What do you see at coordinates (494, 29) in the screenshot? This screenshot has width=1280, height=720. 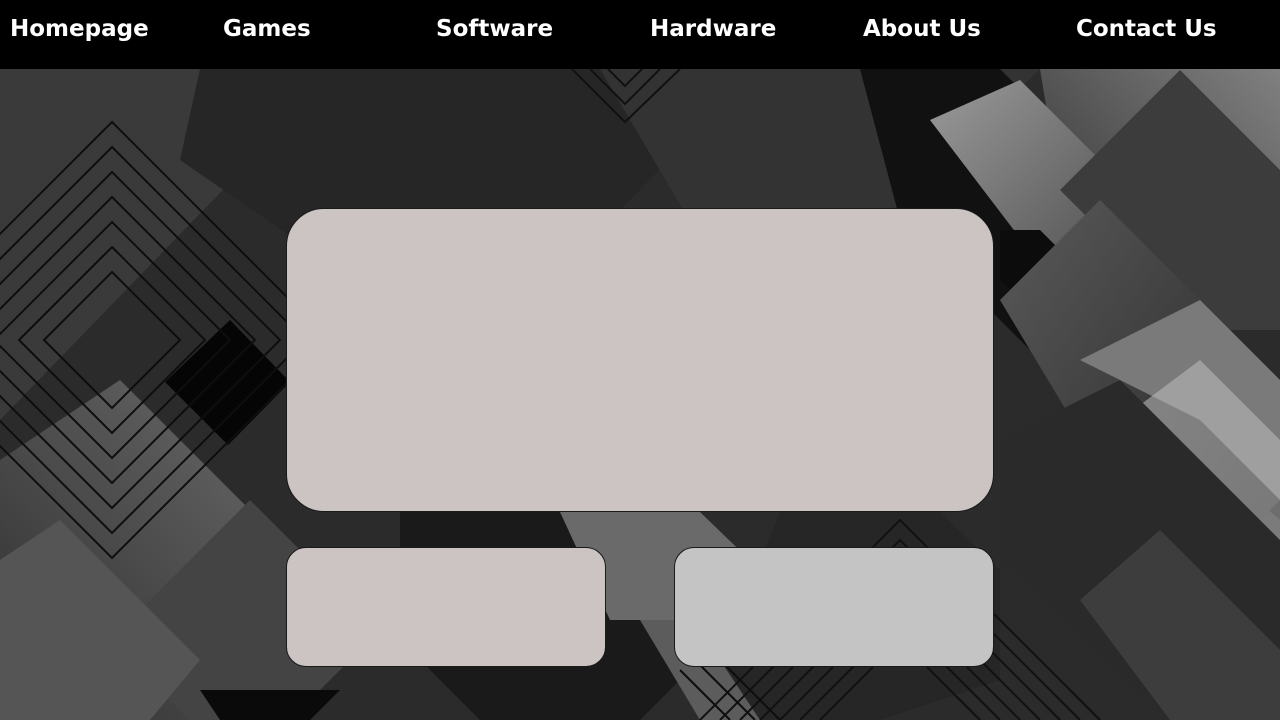 I see `nav-link-software: Software` at bounding box center [494, 29].